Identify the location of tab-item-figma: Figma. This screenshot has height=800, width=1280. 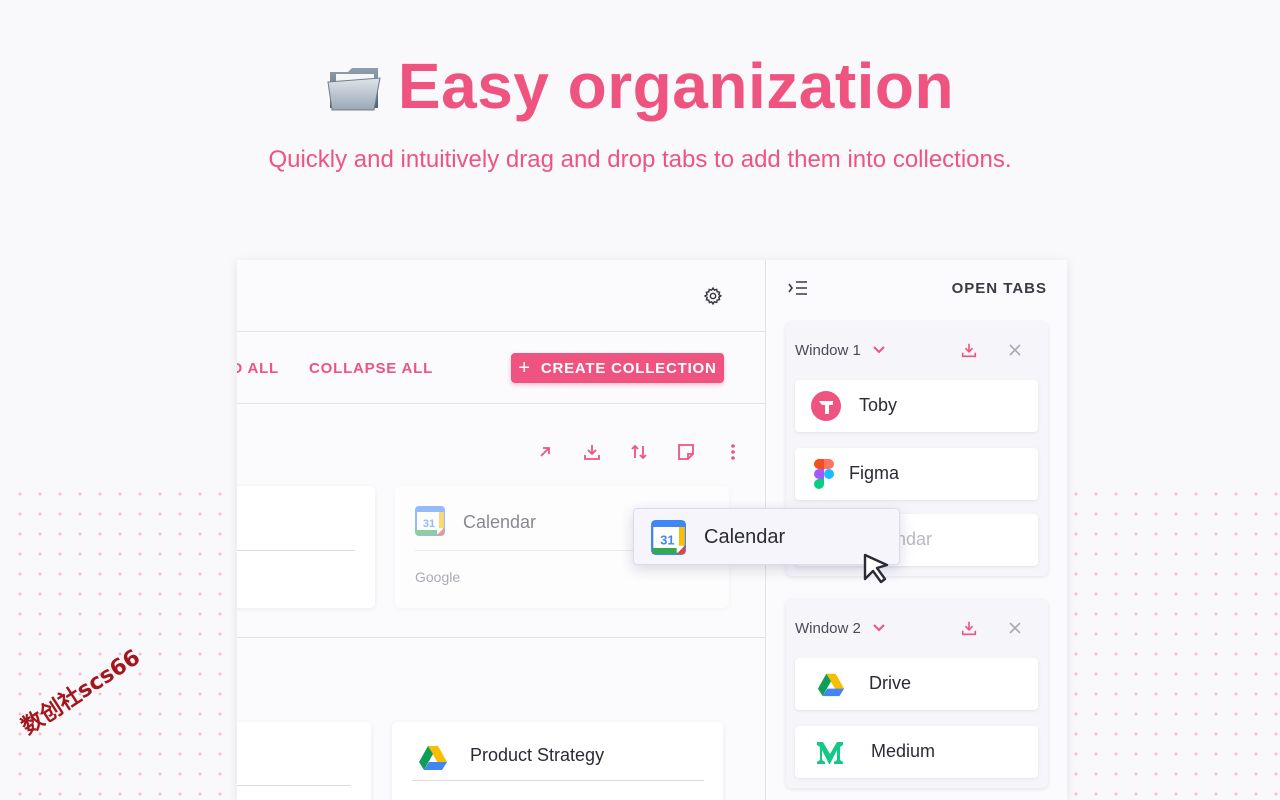
(916, 474).